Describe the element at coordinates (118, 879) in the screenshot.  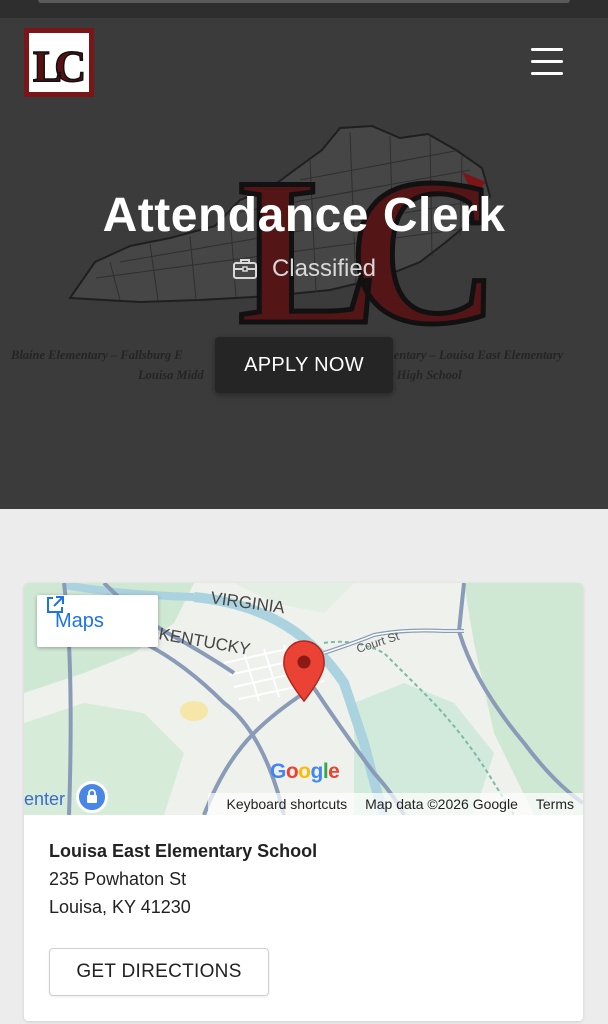
I see `street-address: 235 Powhaton St` at that location.